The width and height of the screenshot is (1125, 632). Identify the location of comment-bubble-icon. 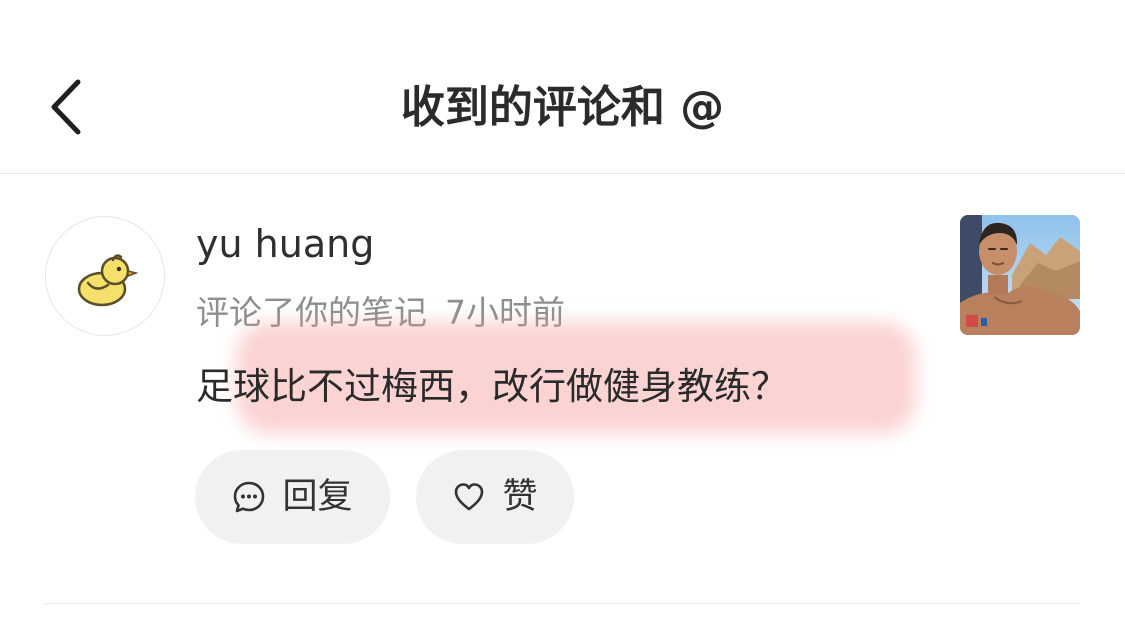
(249, 497).